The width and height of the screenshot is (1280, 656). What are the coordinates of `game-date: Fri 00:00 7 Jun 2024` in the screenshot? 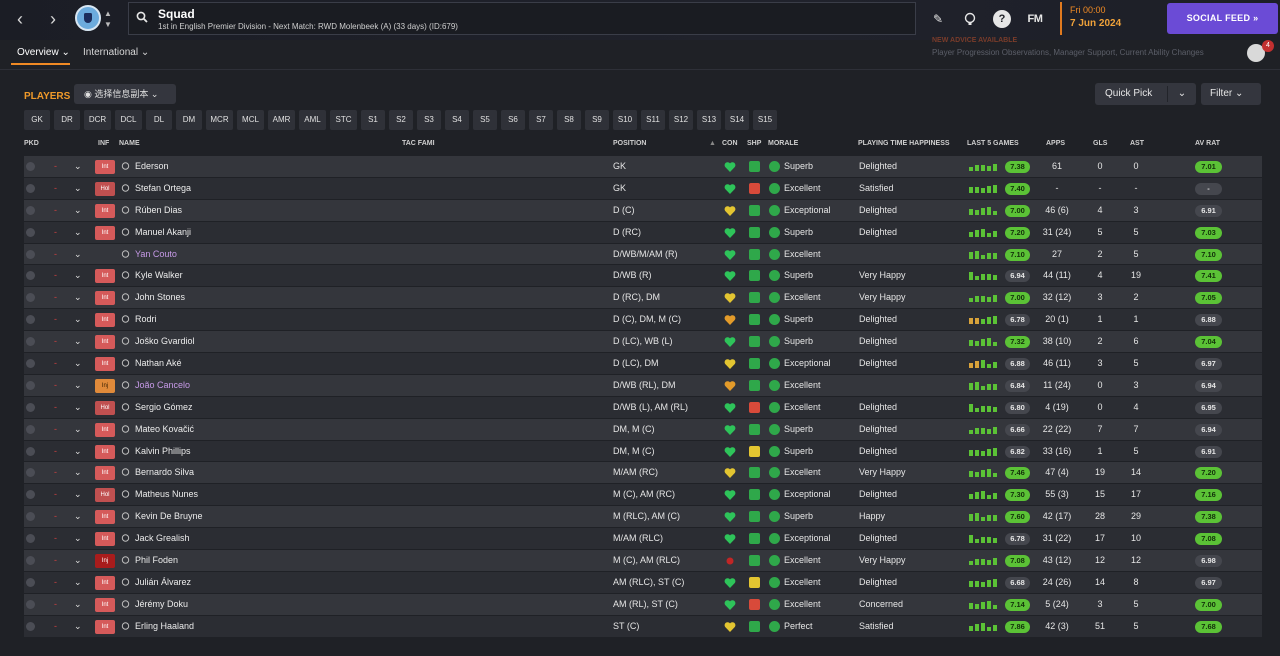 It's located at (1110, 18).